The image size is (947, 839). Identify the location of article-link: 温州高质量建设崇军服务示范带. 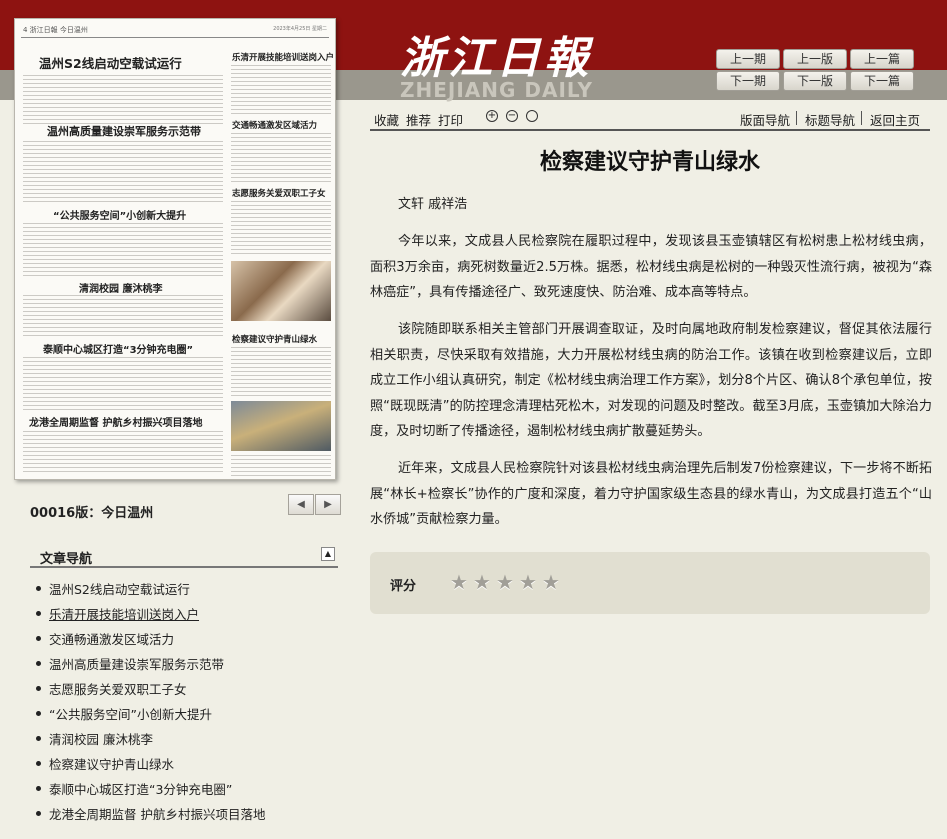
(136, 663).